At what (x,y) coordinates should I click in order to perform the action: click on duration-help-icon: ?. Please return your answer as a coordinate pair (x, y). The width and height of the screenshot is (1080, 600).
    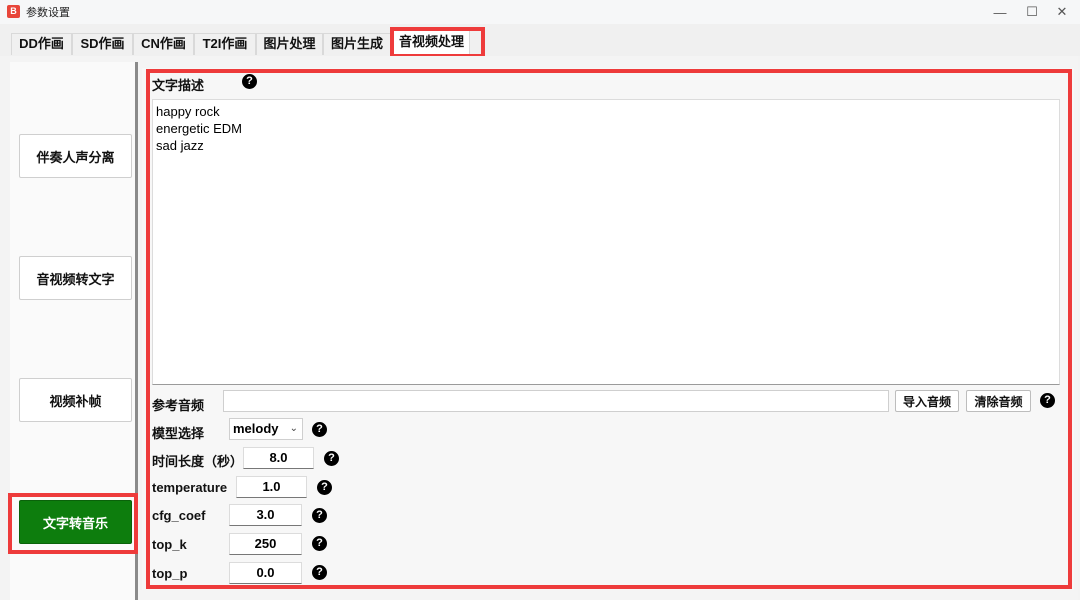
    Looking at the image, I should click on (331, 458).